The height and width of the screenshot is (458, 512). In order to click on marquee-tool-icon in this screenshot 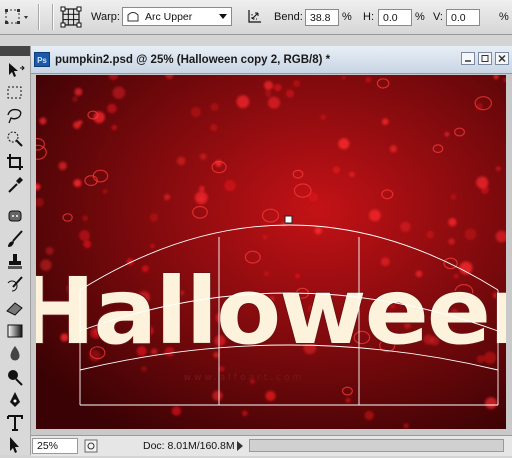, I will do `click(15, 93)`.